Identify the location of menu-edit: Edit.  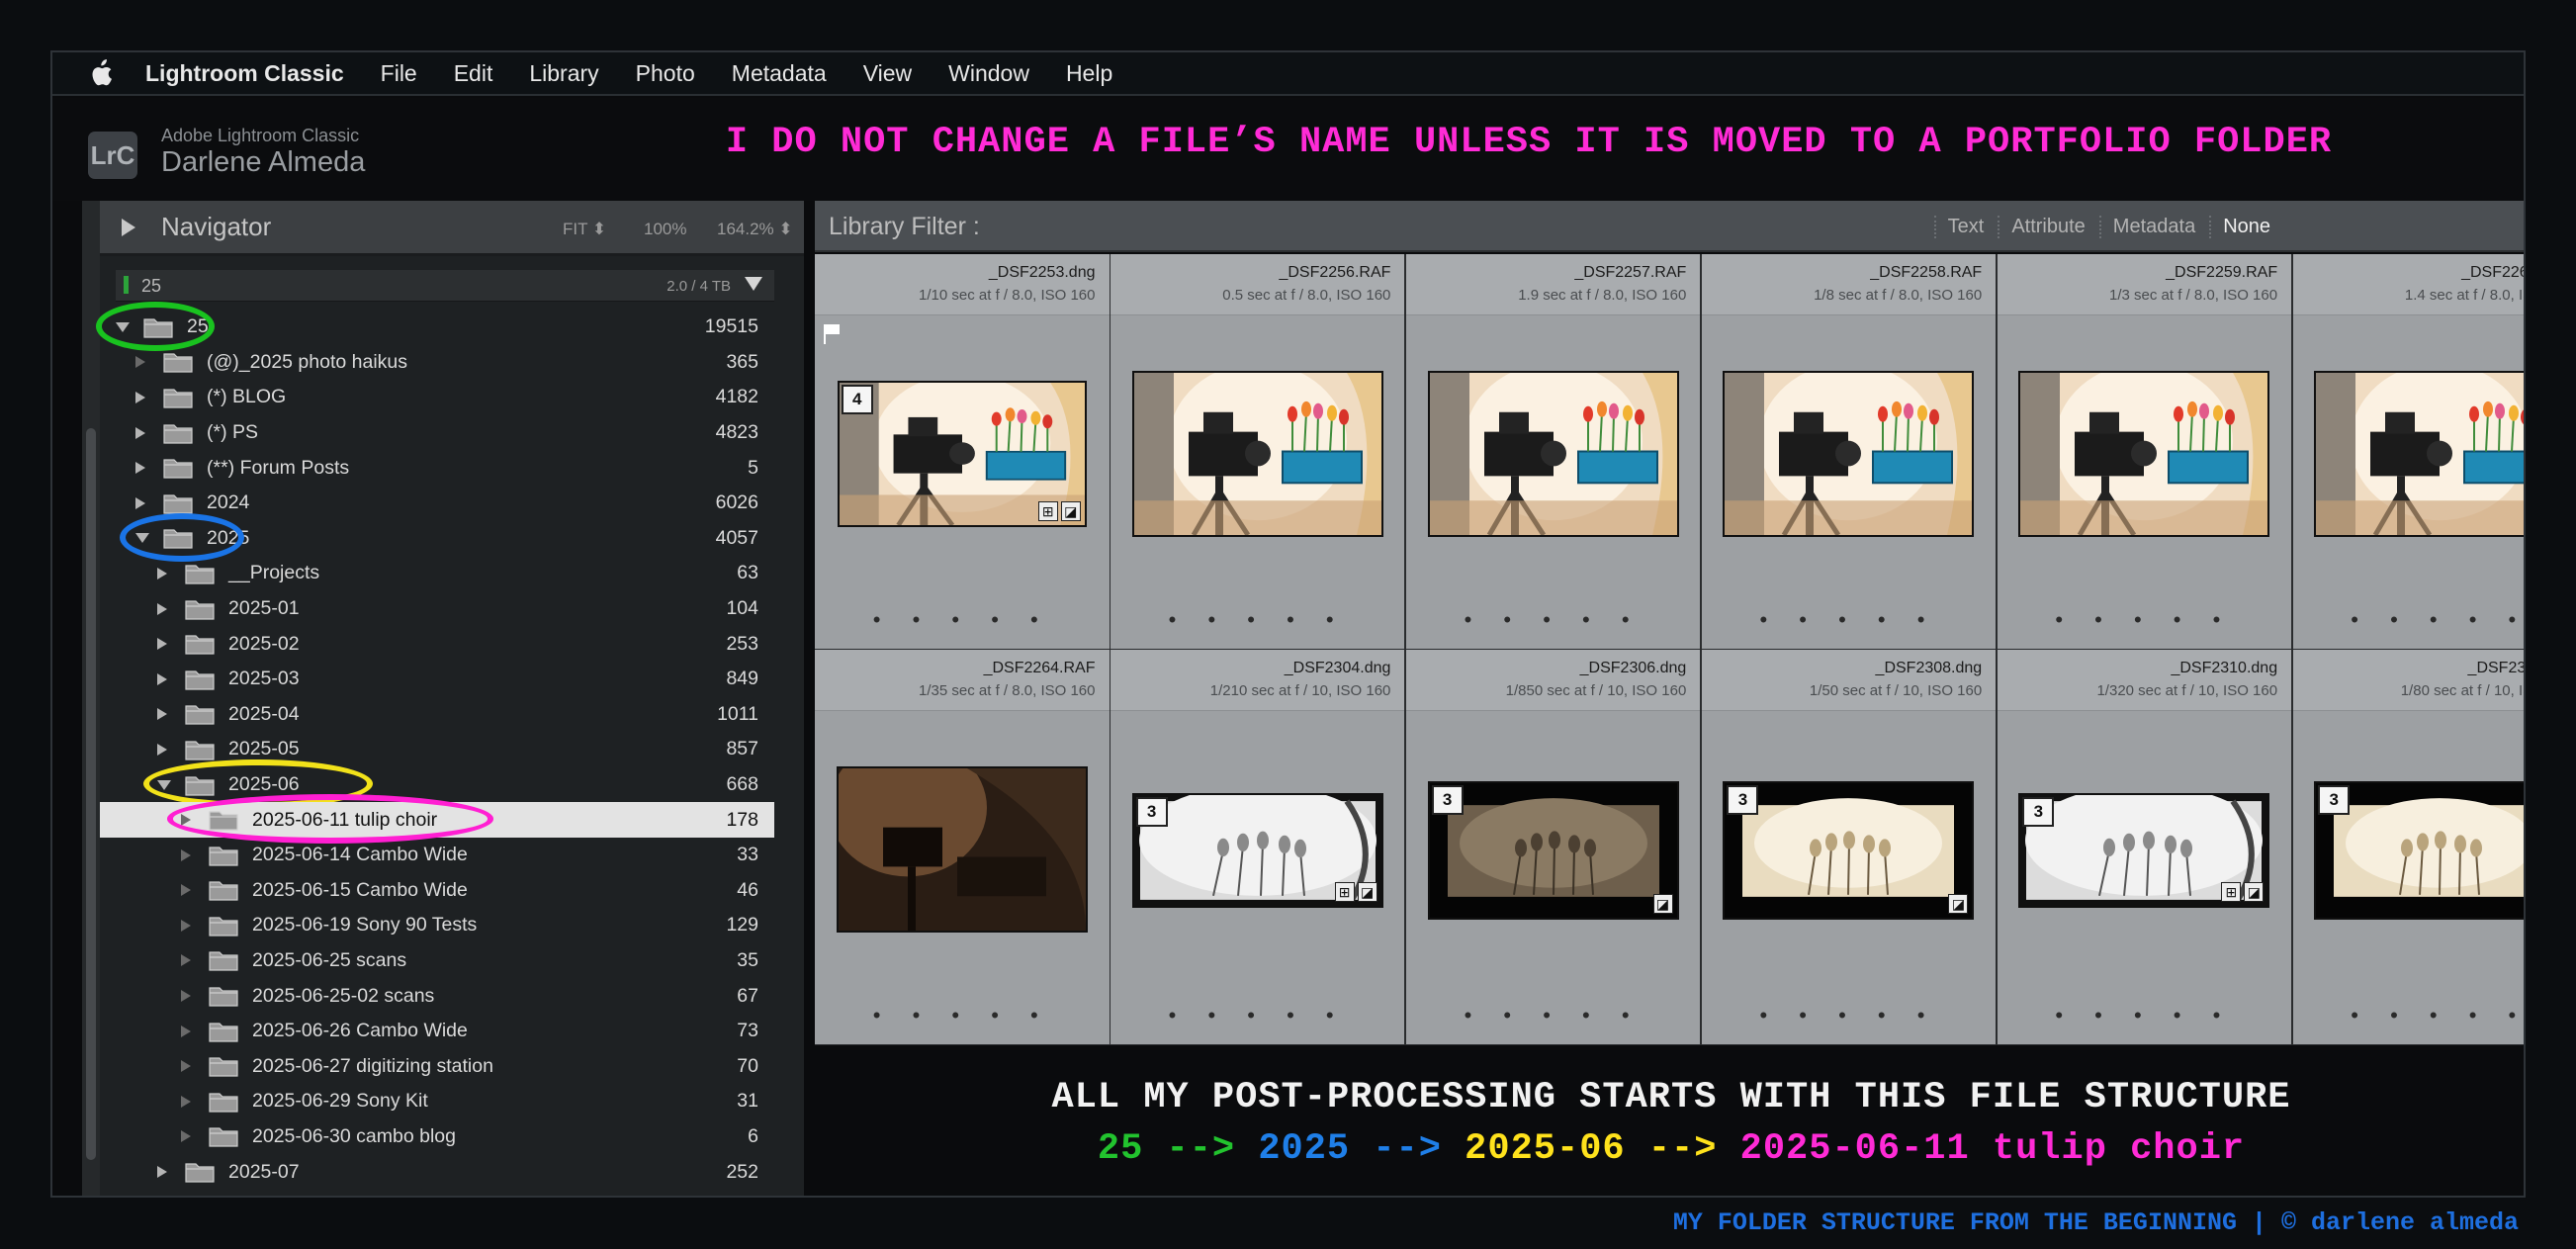
(473, 73).